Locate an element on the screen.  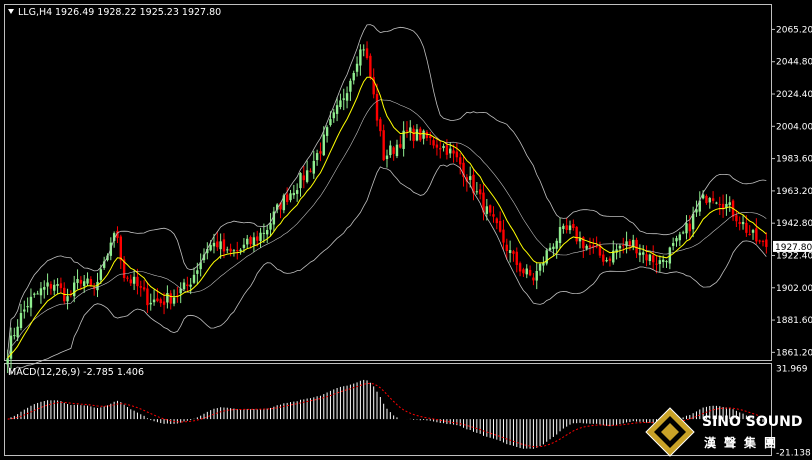
current-price-label: 1927.80 is located at coordinates (793, 248).